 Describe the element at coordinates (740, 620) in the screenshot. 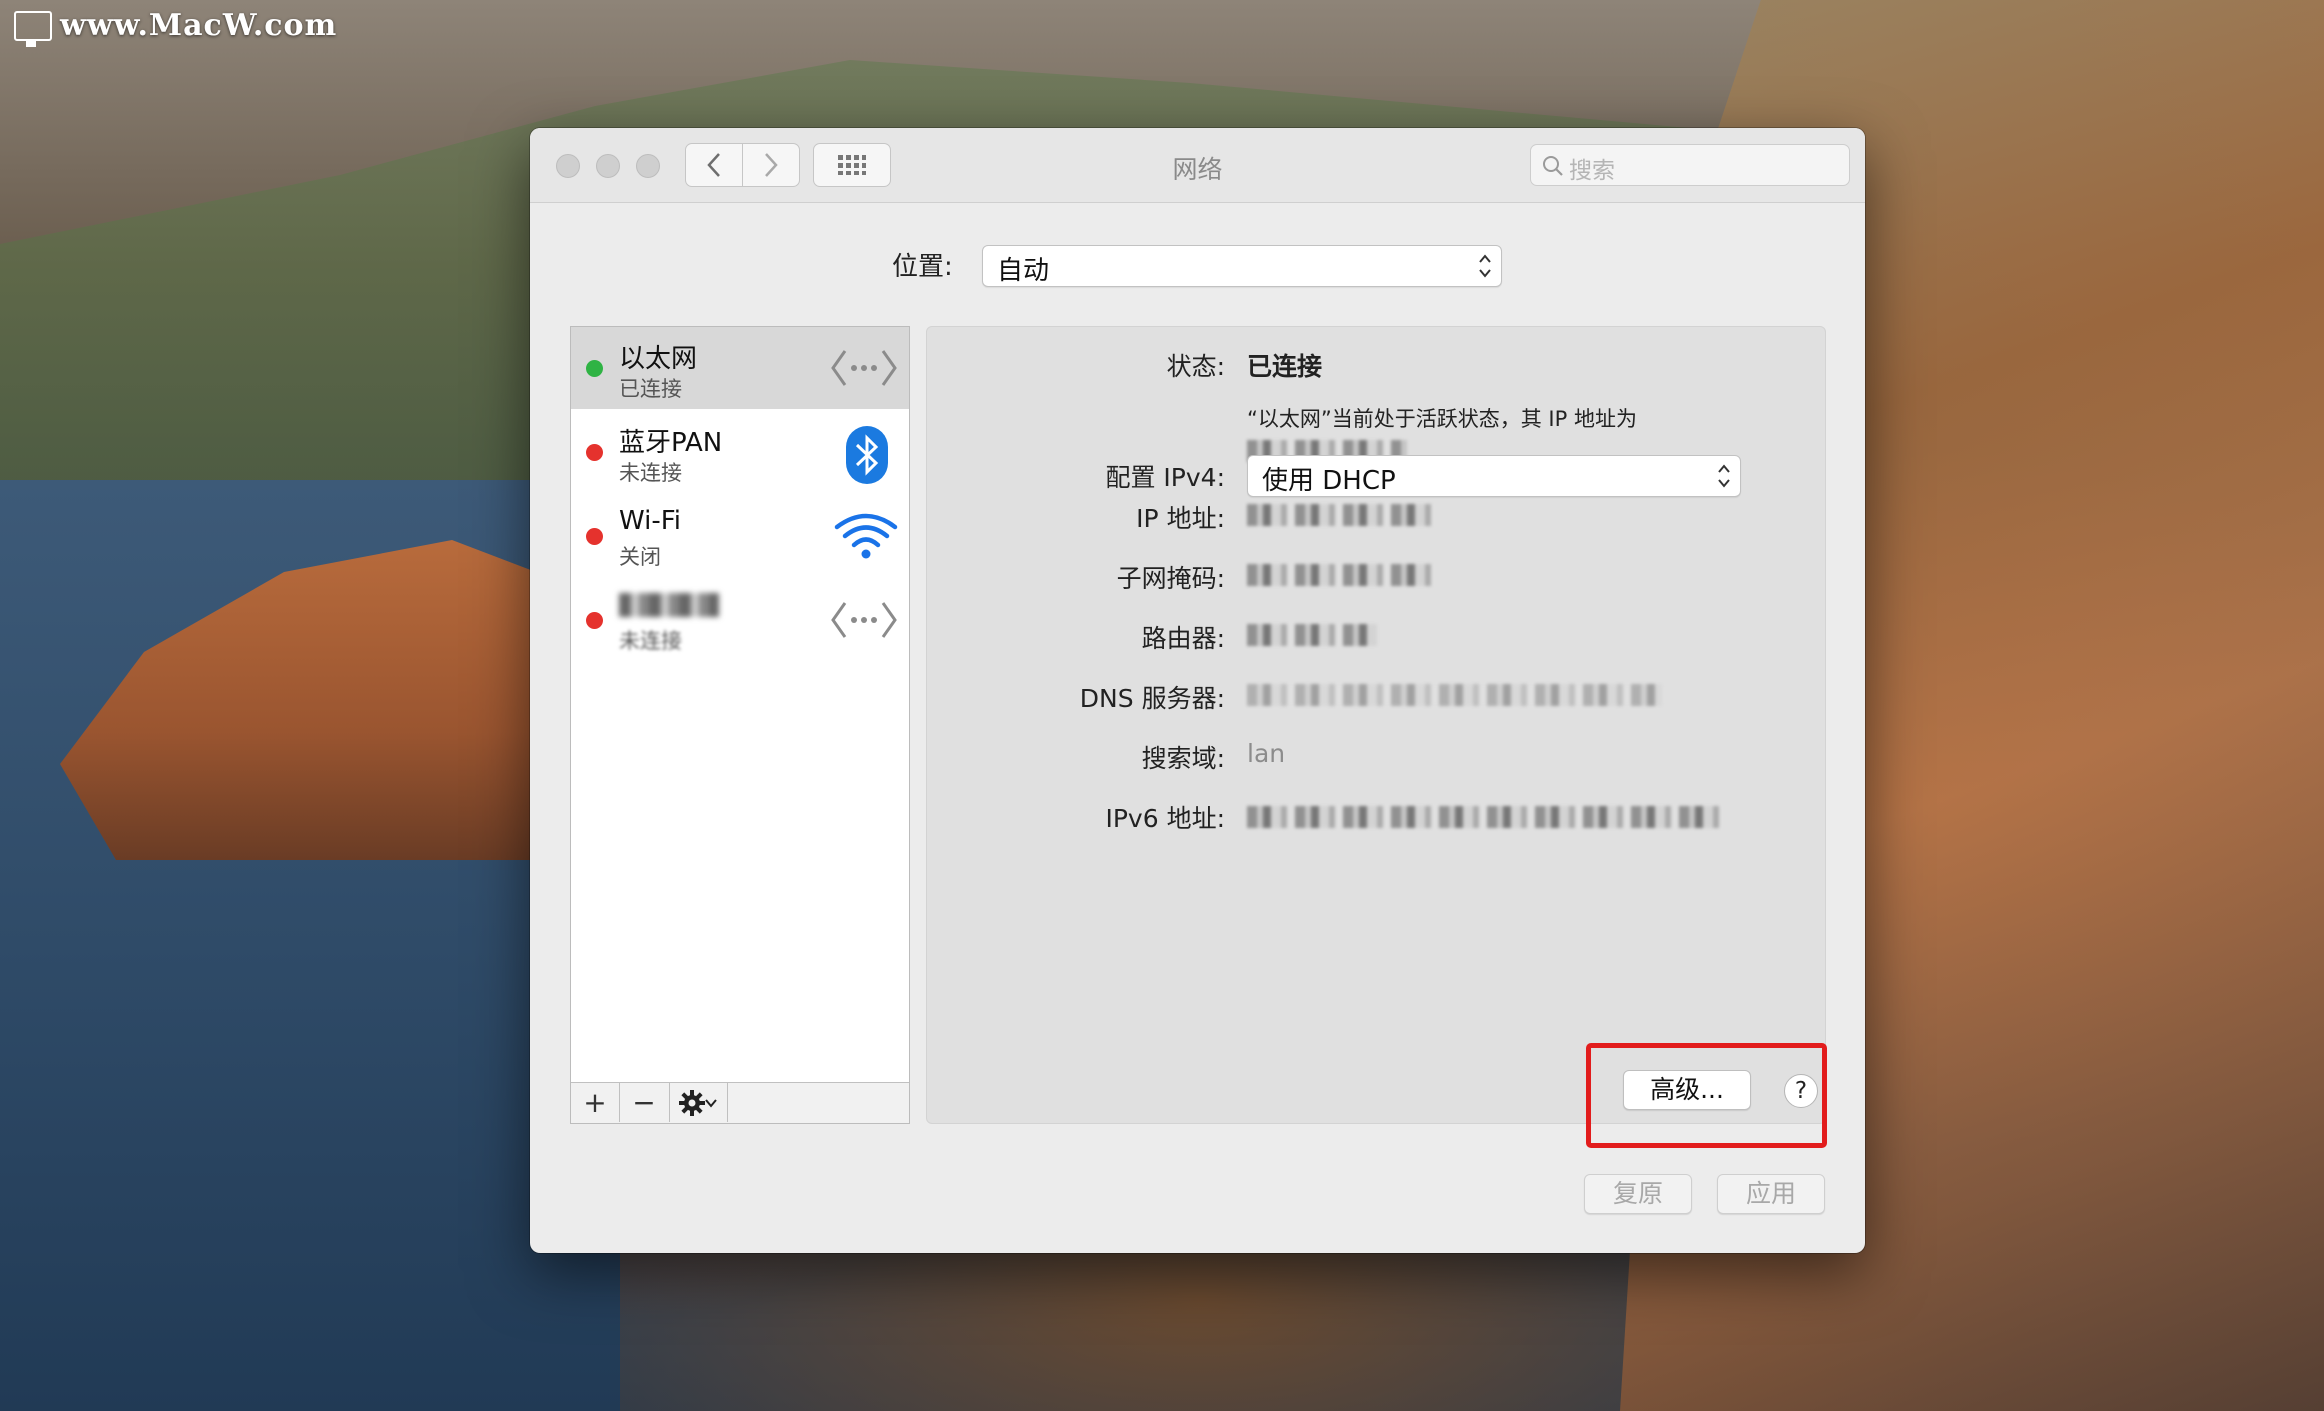

I see `service-item-other: 未连接` at that location.